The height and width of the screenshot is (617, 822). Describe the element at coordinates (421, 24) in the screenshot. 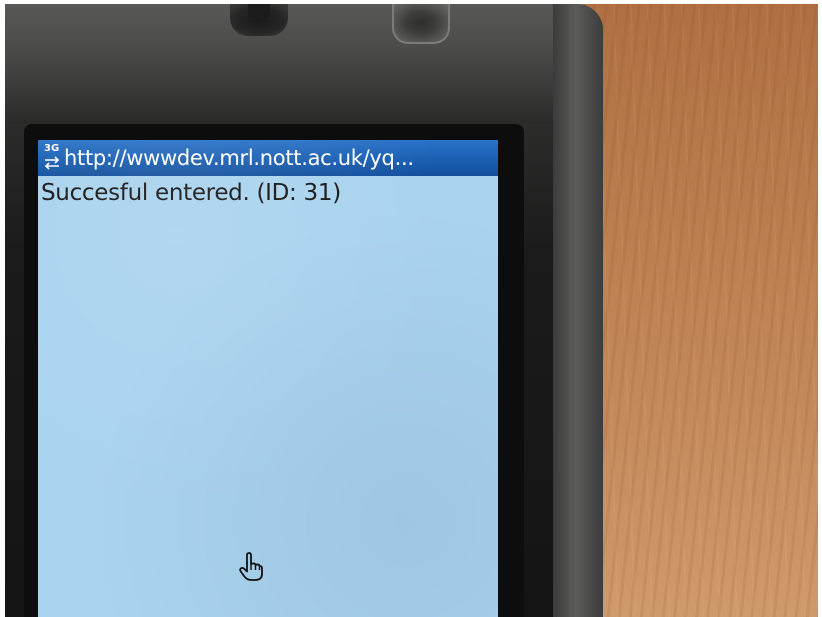

I see `front-camera` at that location.